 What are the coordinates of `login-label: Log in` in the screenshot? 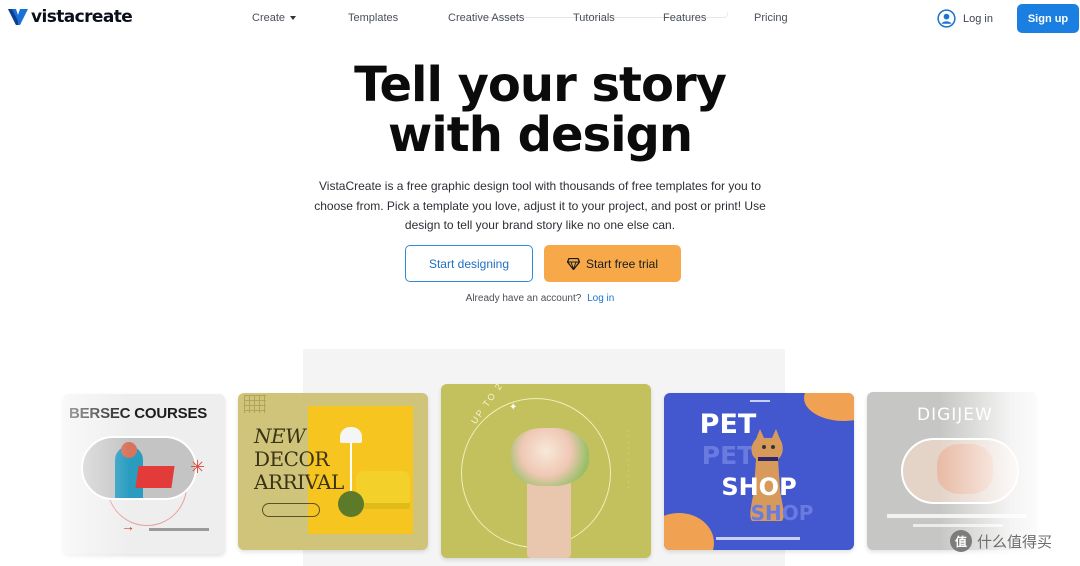 It's located at (978, 18).